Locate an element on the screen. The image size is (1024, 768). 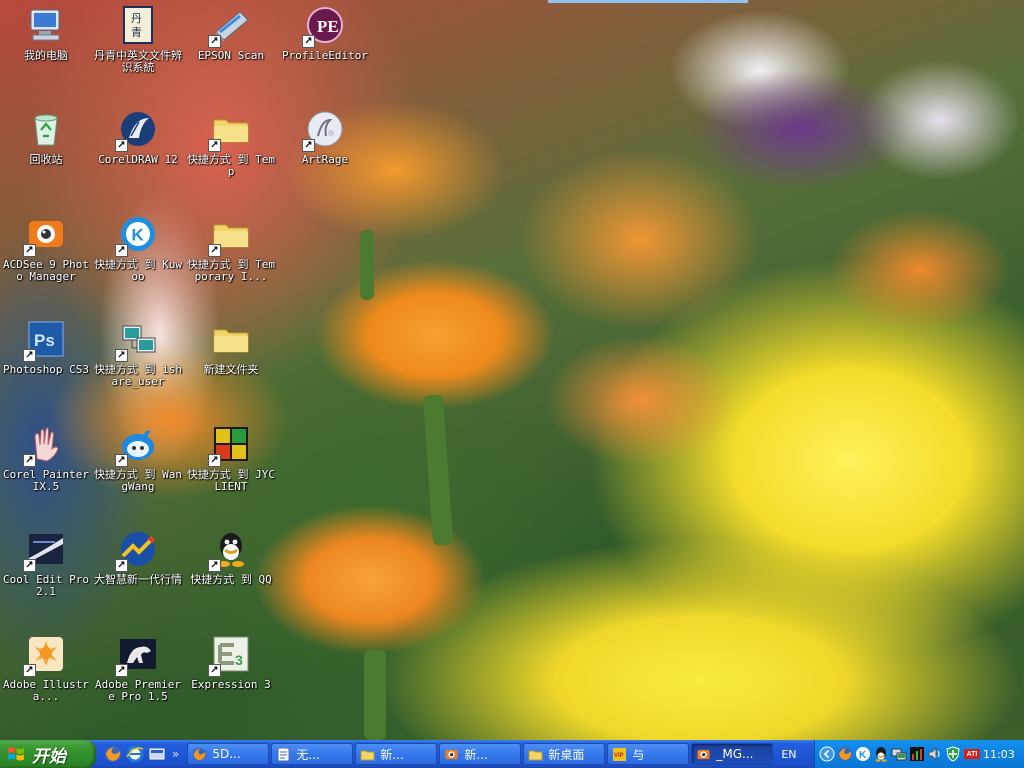
artrage-icon: ↗ is located at coordinates (324, 130).